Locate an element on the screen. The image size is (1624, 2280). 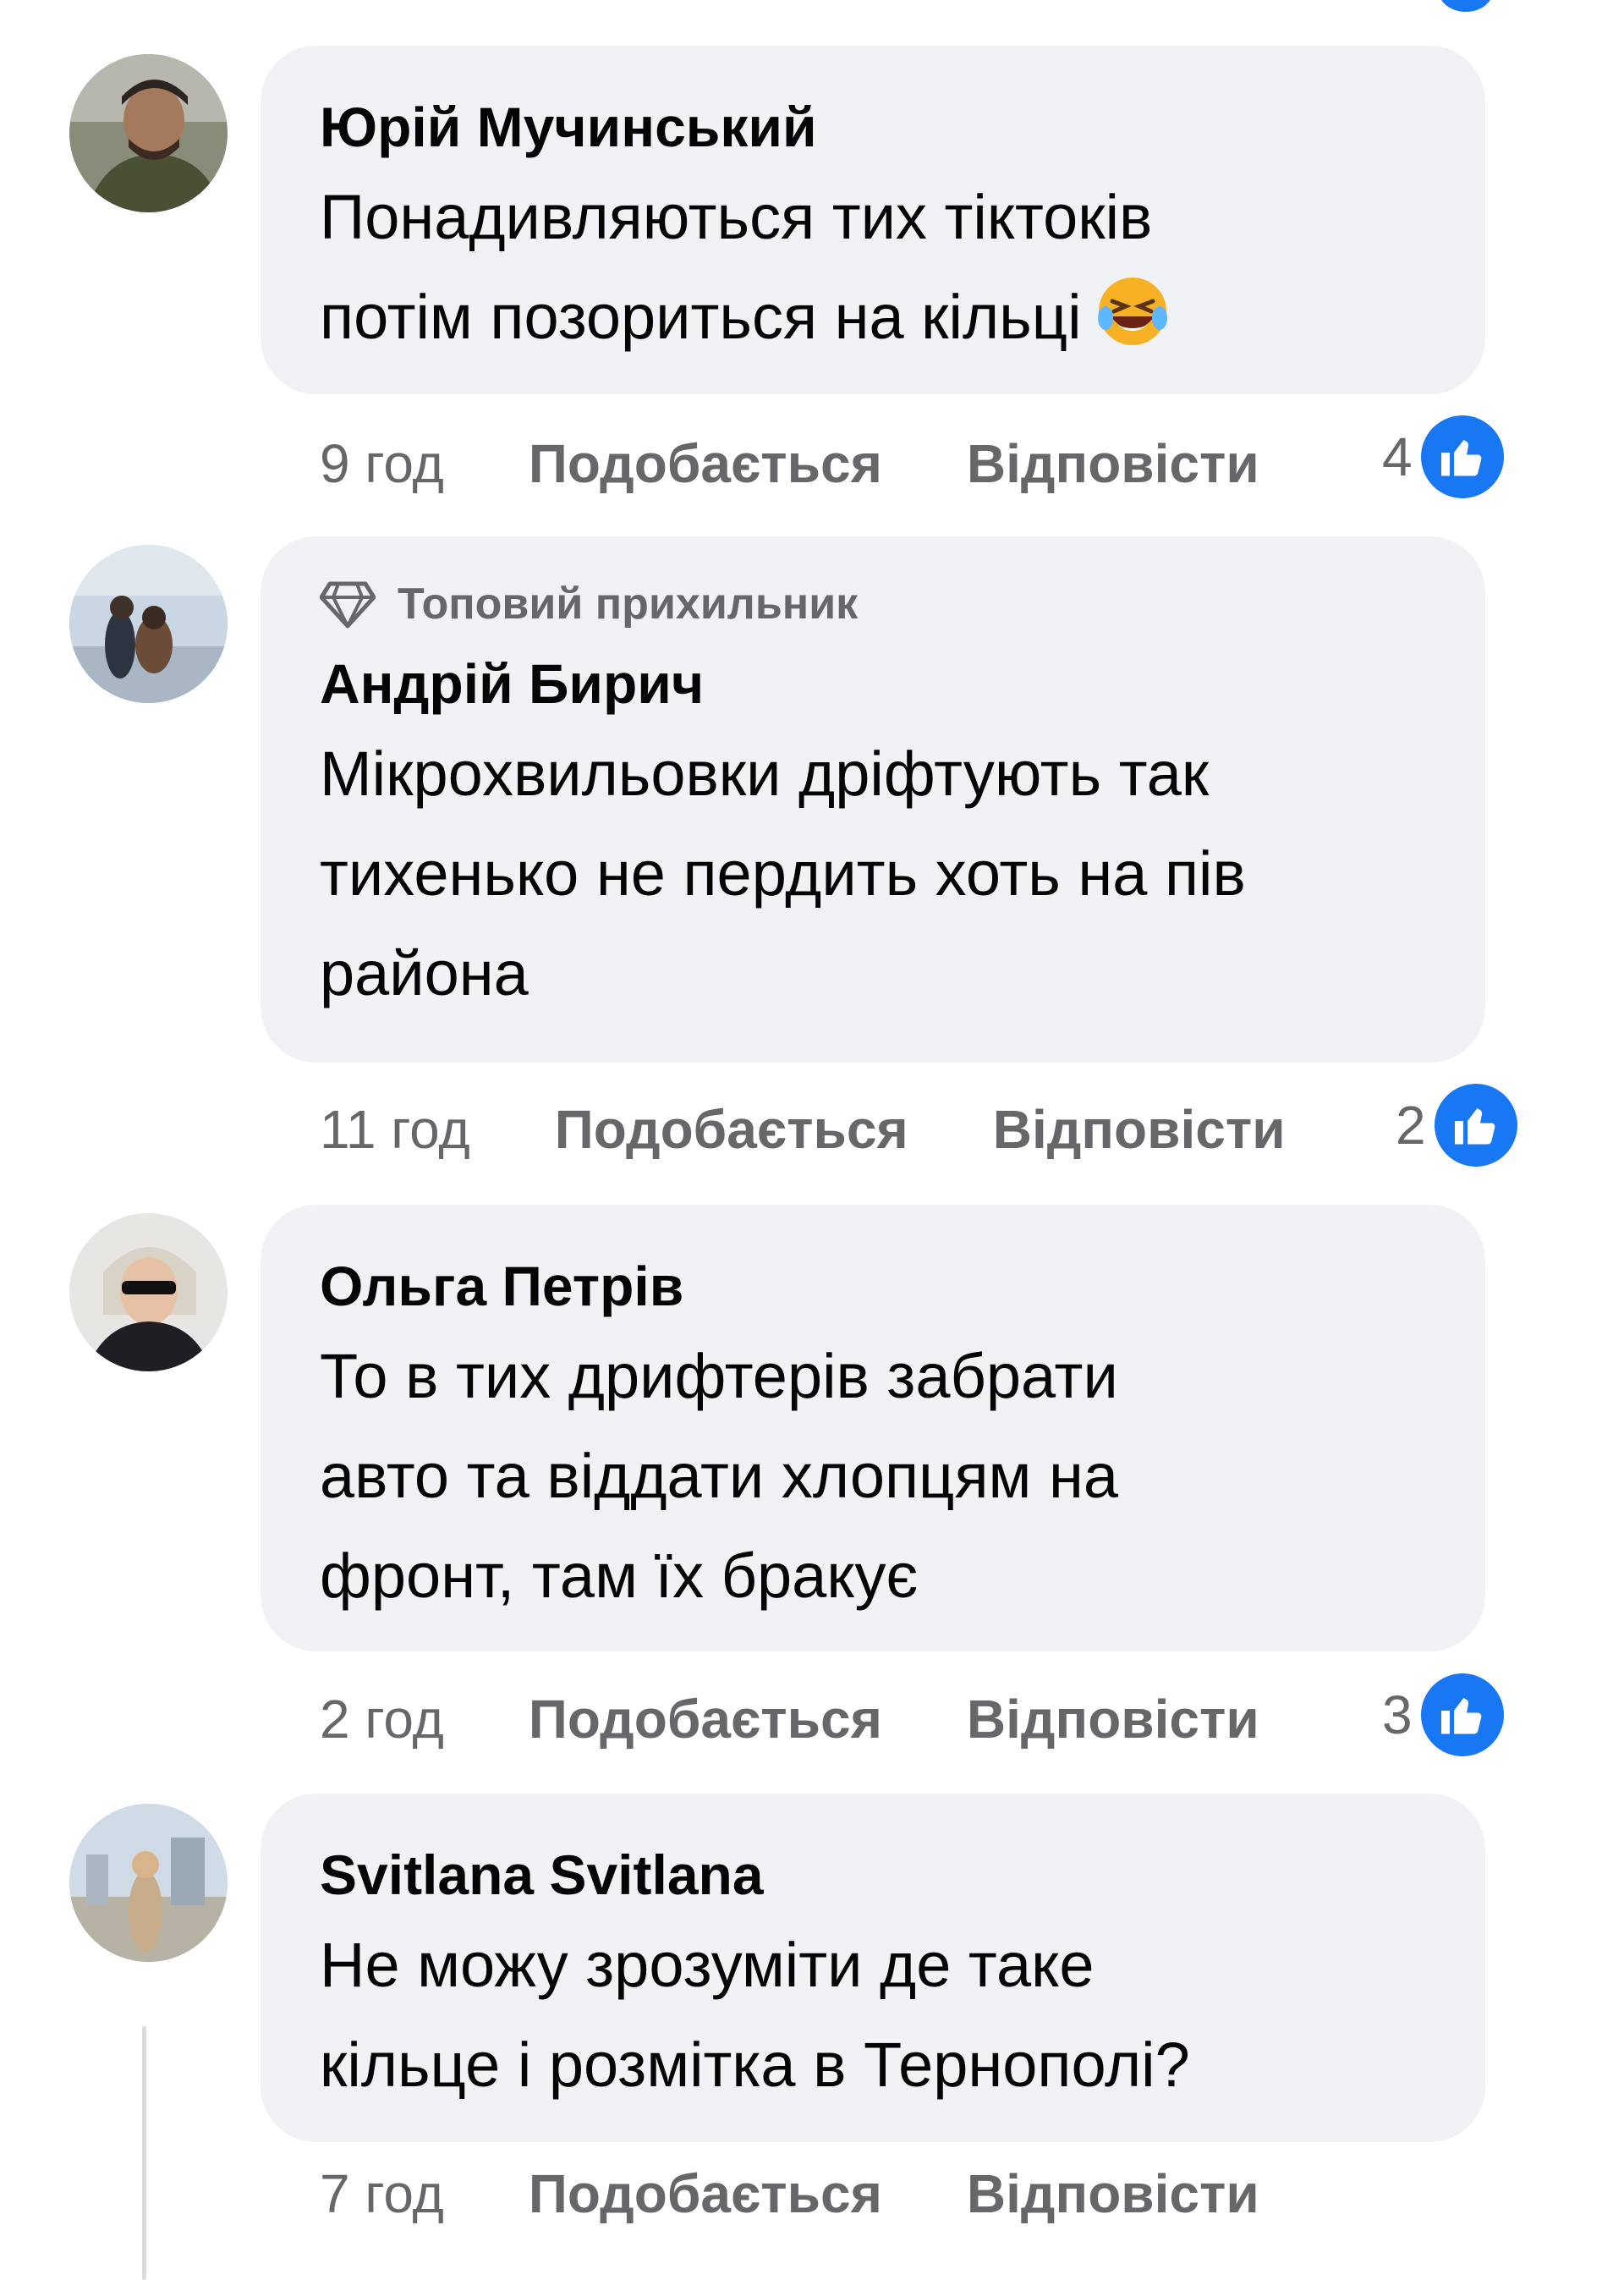
diamond-icon is located at coordinates (348, 605).